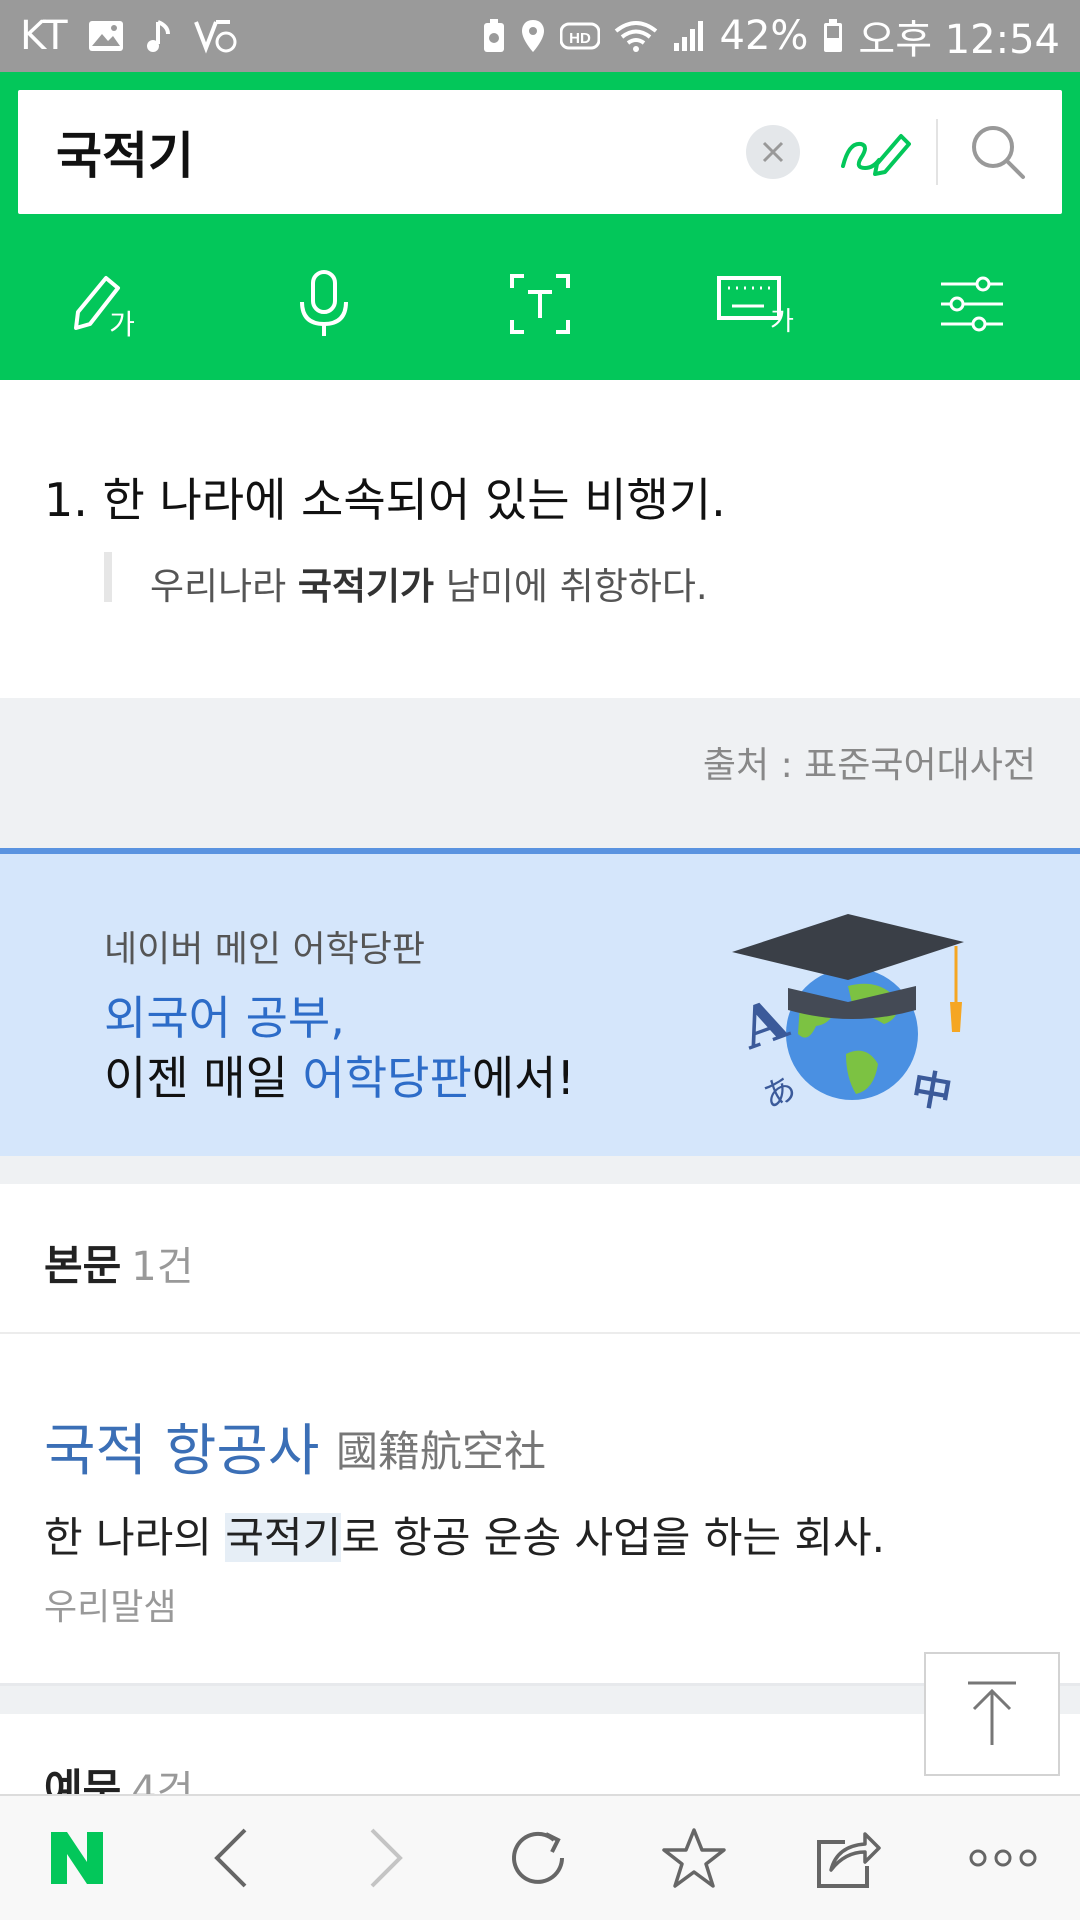  Describe the element at coordinates (66, 500) in the screenshot. I see `definition-number: 1.` at that location.